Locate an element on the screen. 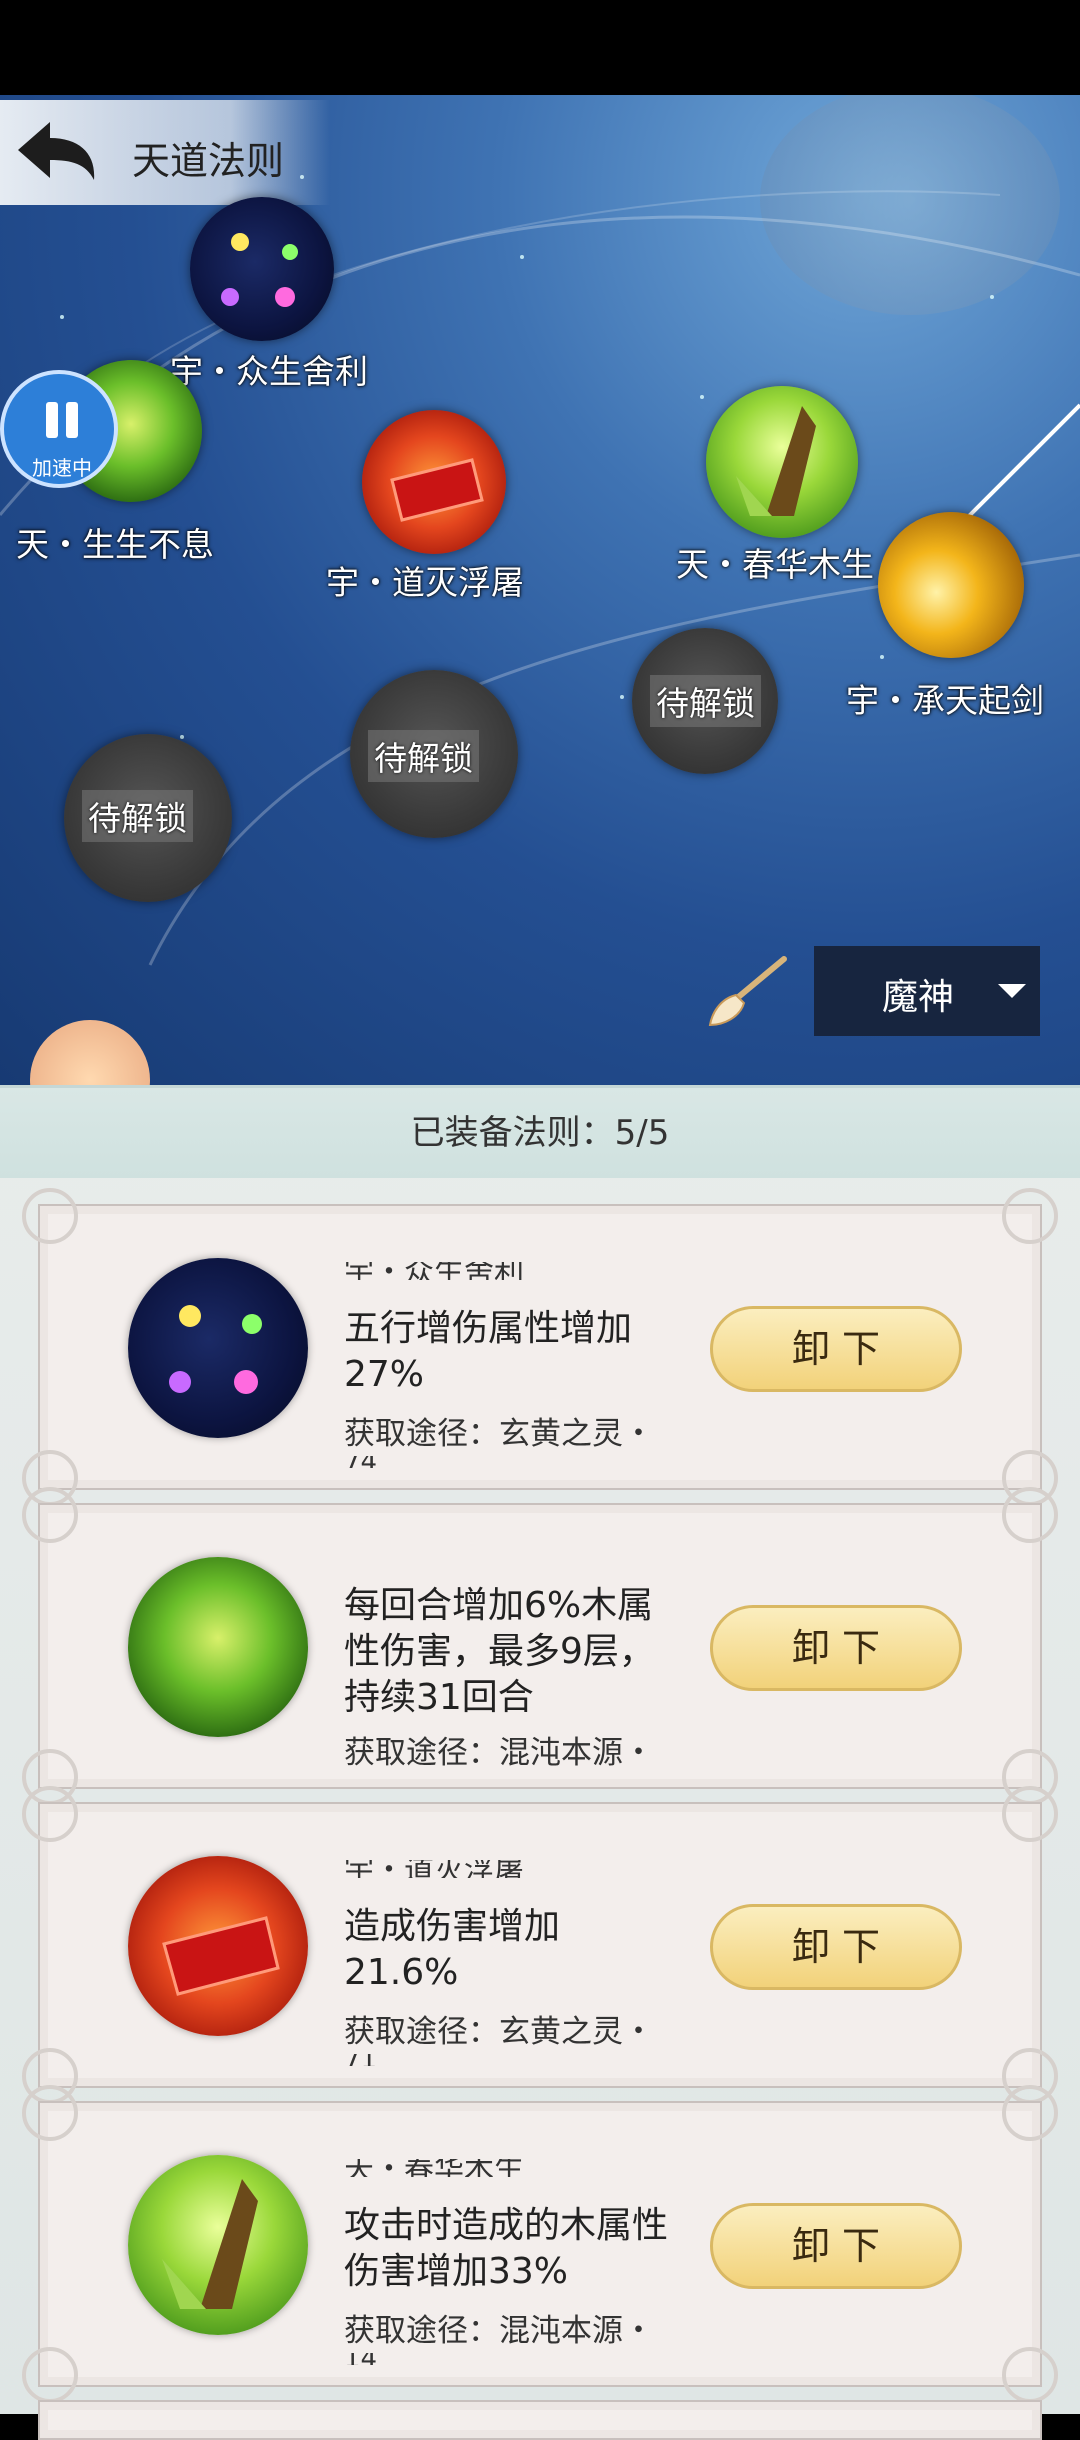  node-label: 天・春华木生 is located at coordinates (775, 564).